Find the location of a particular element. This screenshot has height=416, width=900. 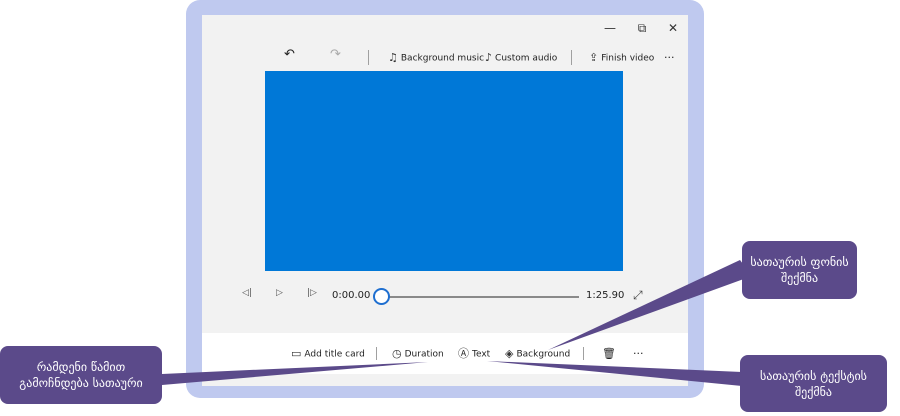

background-callout-pointer is located at coordinates (650, 305).